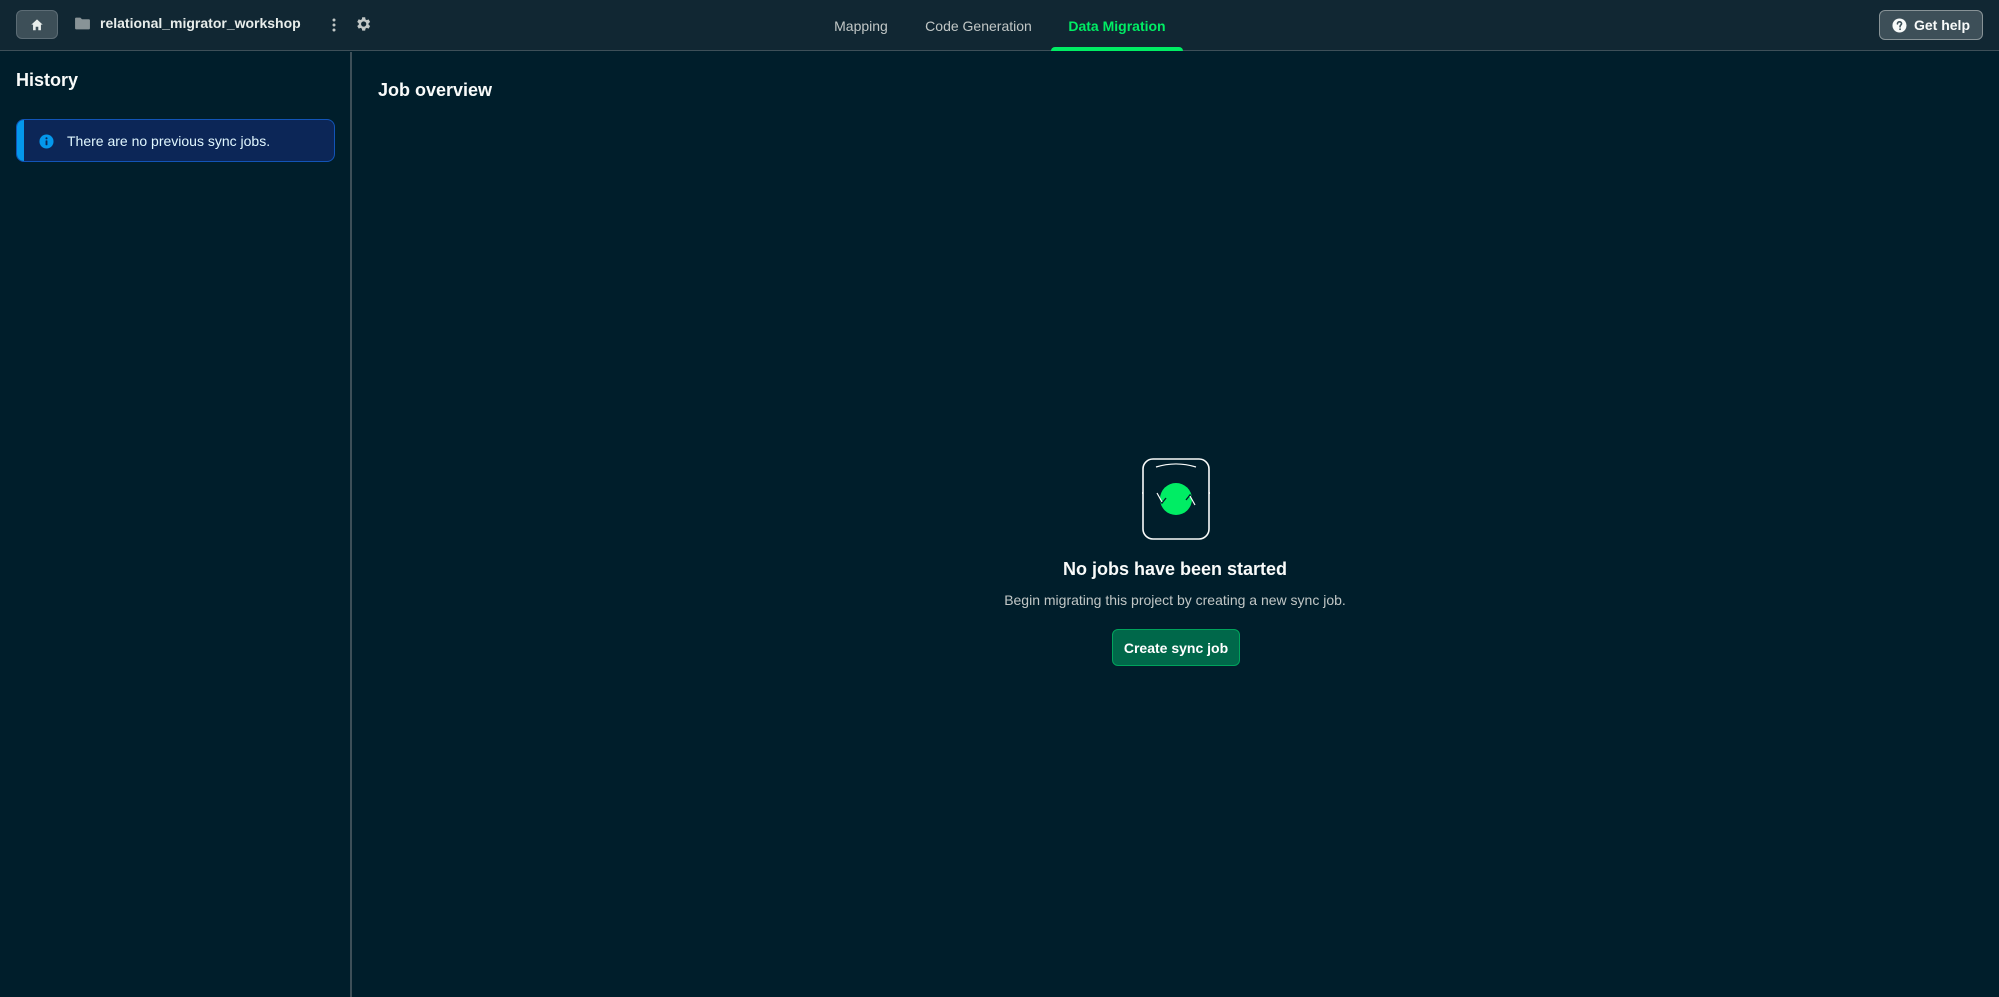 The image size is (1999, 997). Describe the element at coordinates (169, 141) in the screenshot. I see `banner-text: There are no previous sync jobs.` at that location.